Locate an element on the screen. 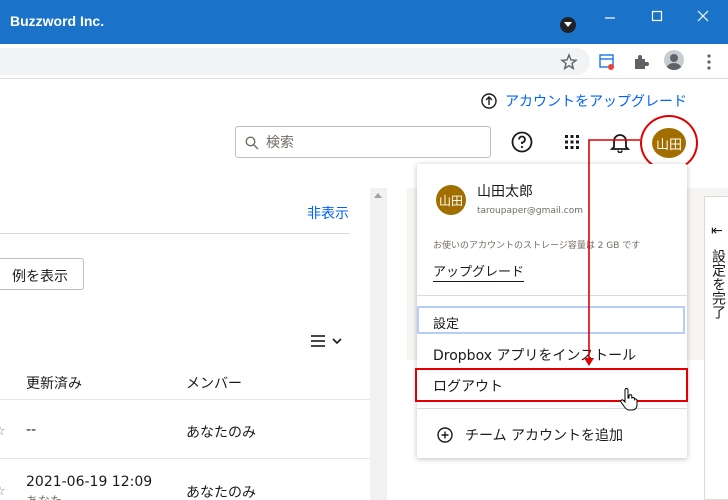 The image size is (728, 500). hand-cursor-icon is located at coordinates (629, 400).